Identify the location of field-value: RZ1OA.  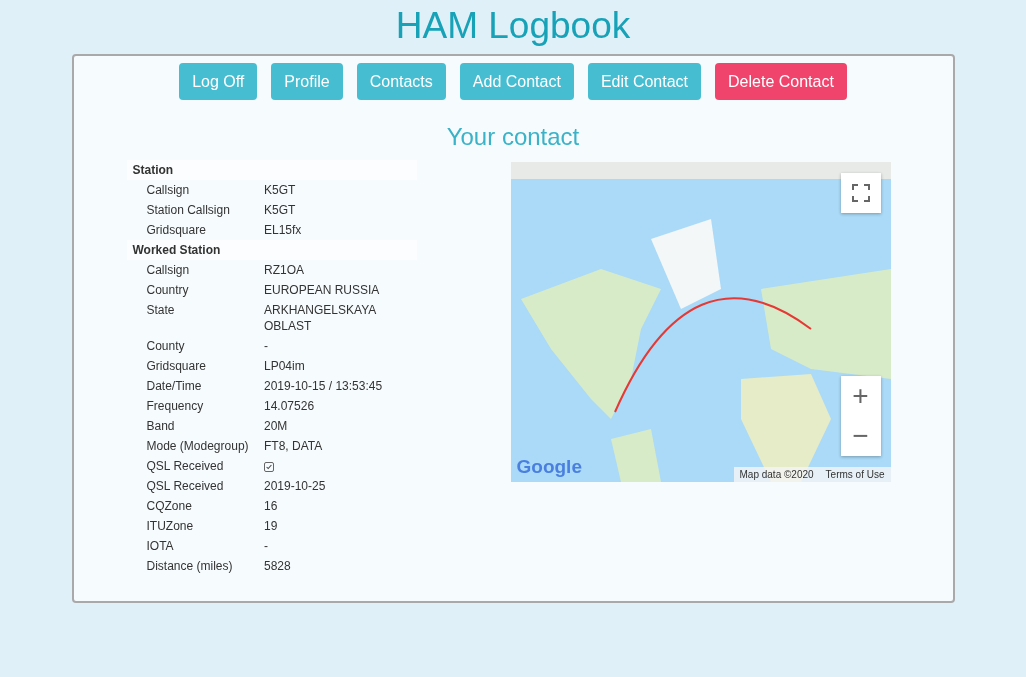
(338, 270).